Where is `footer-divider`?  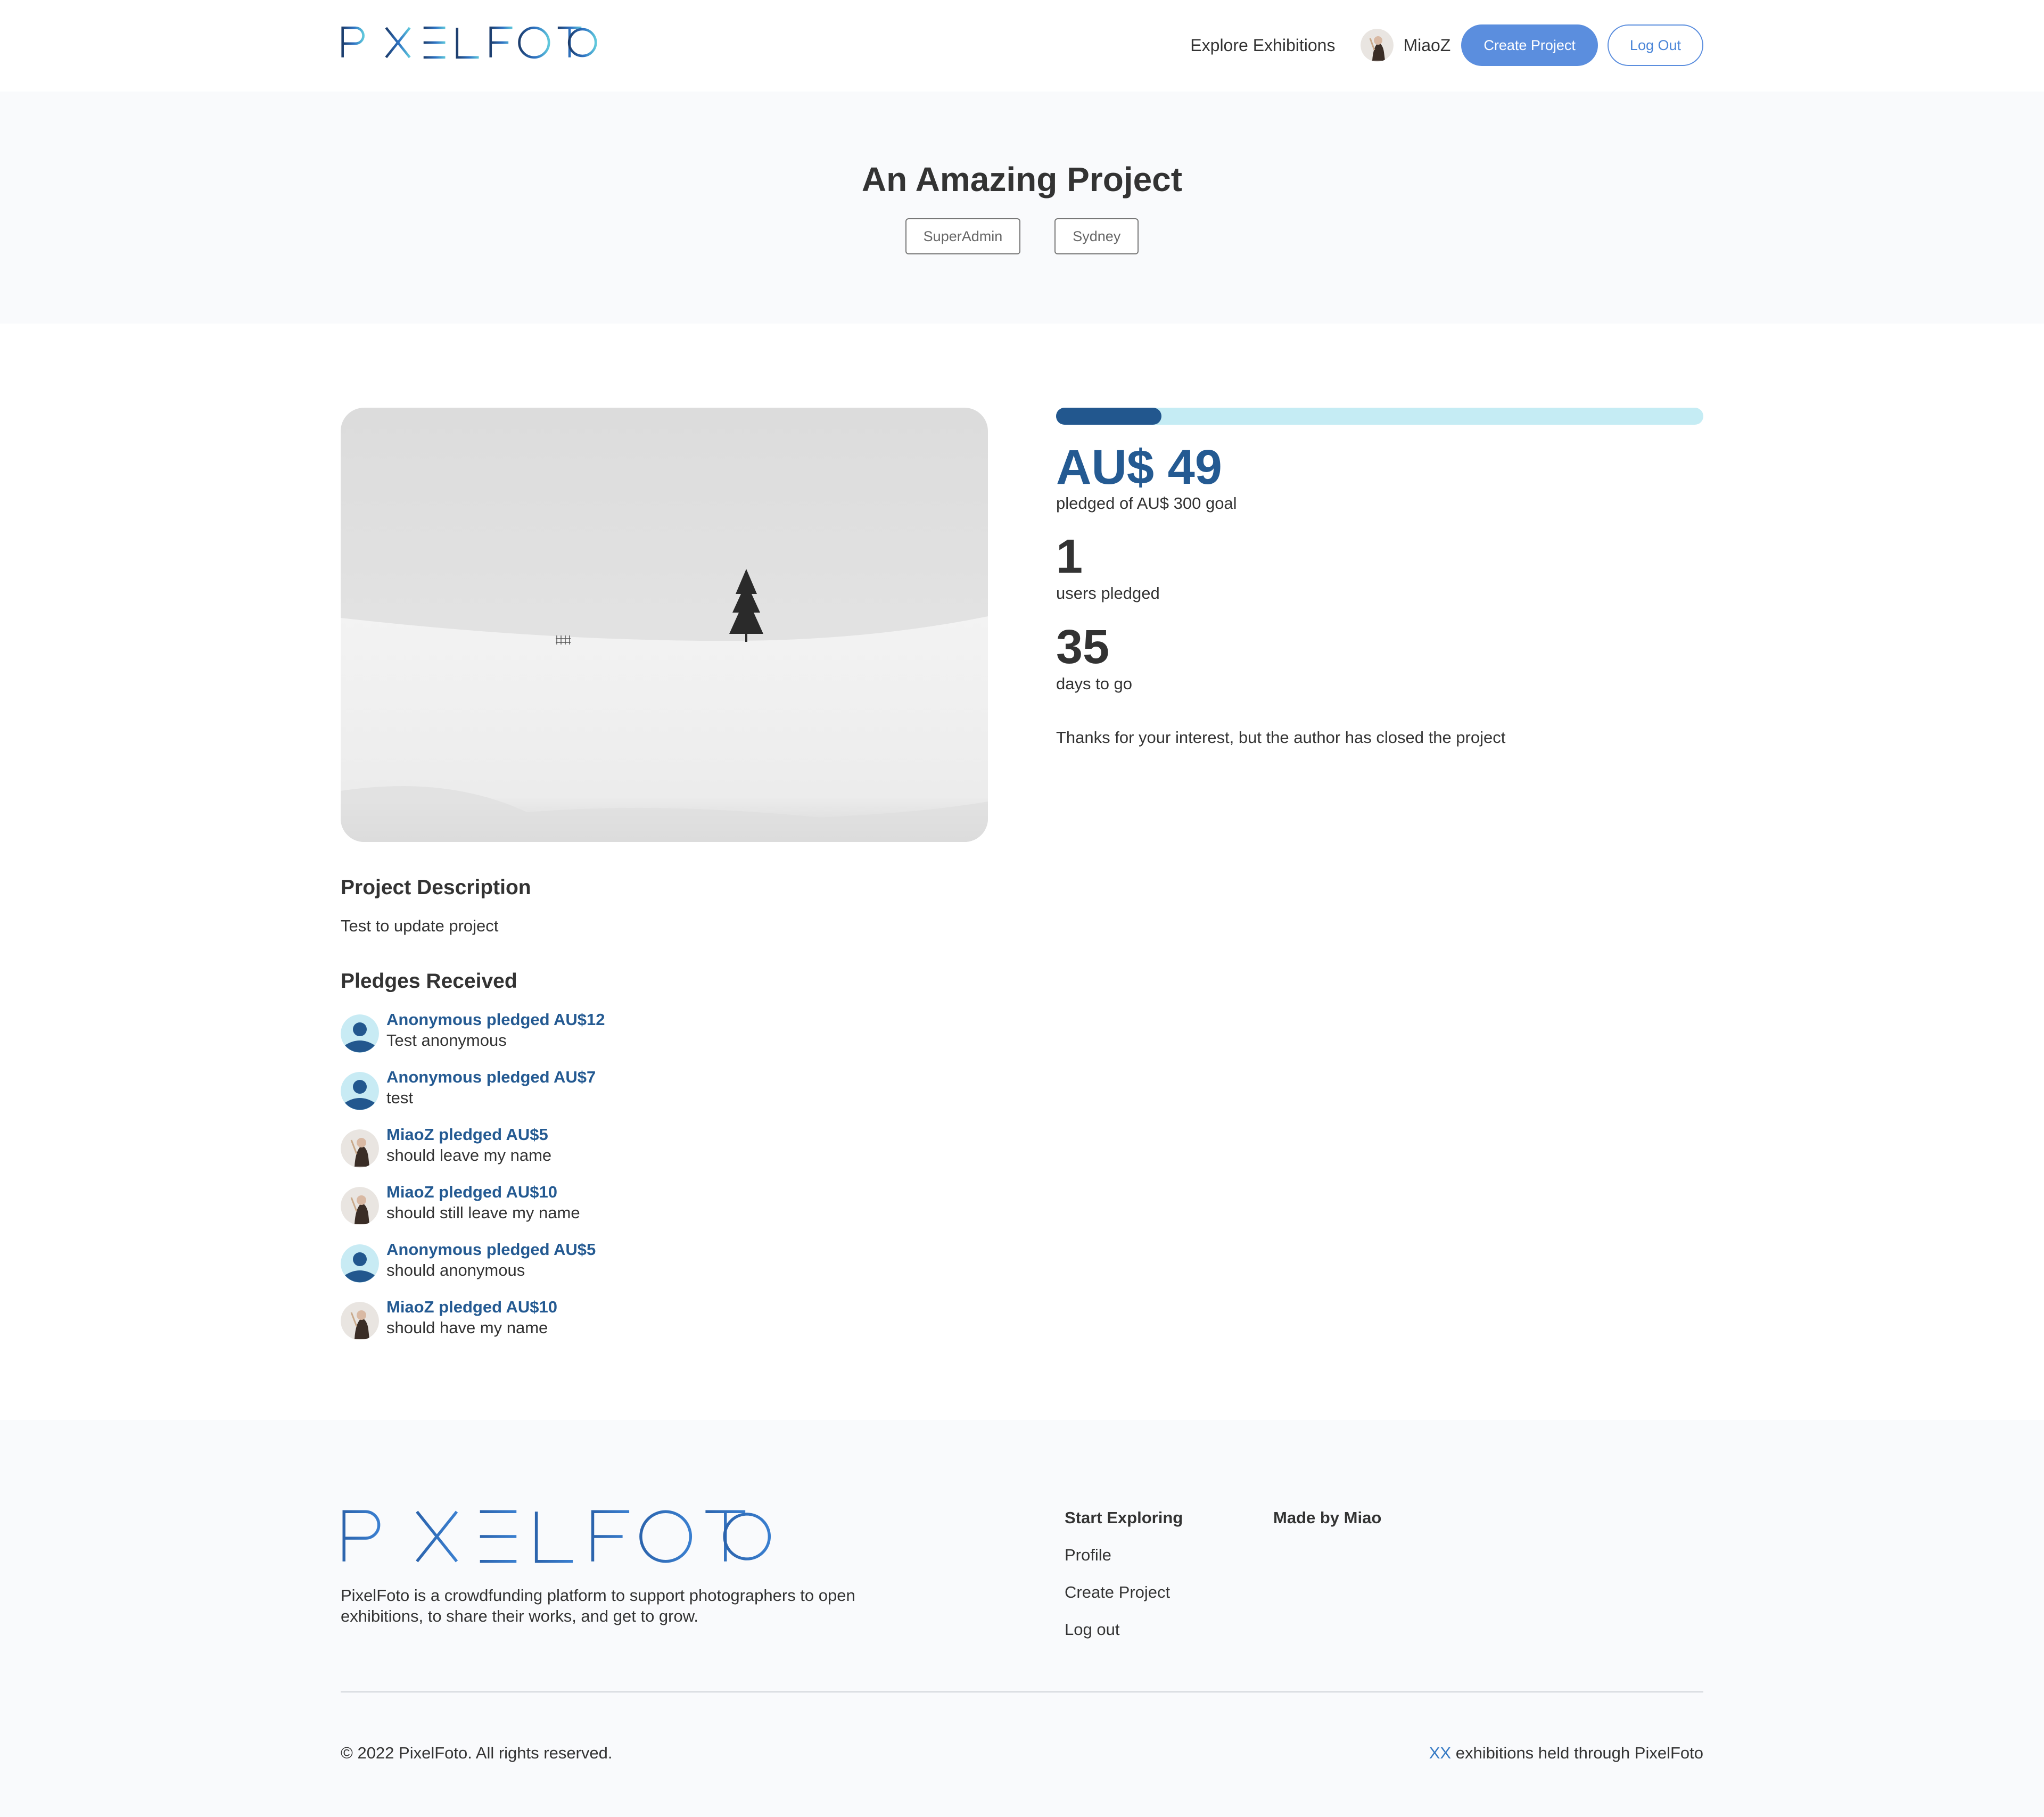 footer-divider is located at coordinates (1022, 1691).